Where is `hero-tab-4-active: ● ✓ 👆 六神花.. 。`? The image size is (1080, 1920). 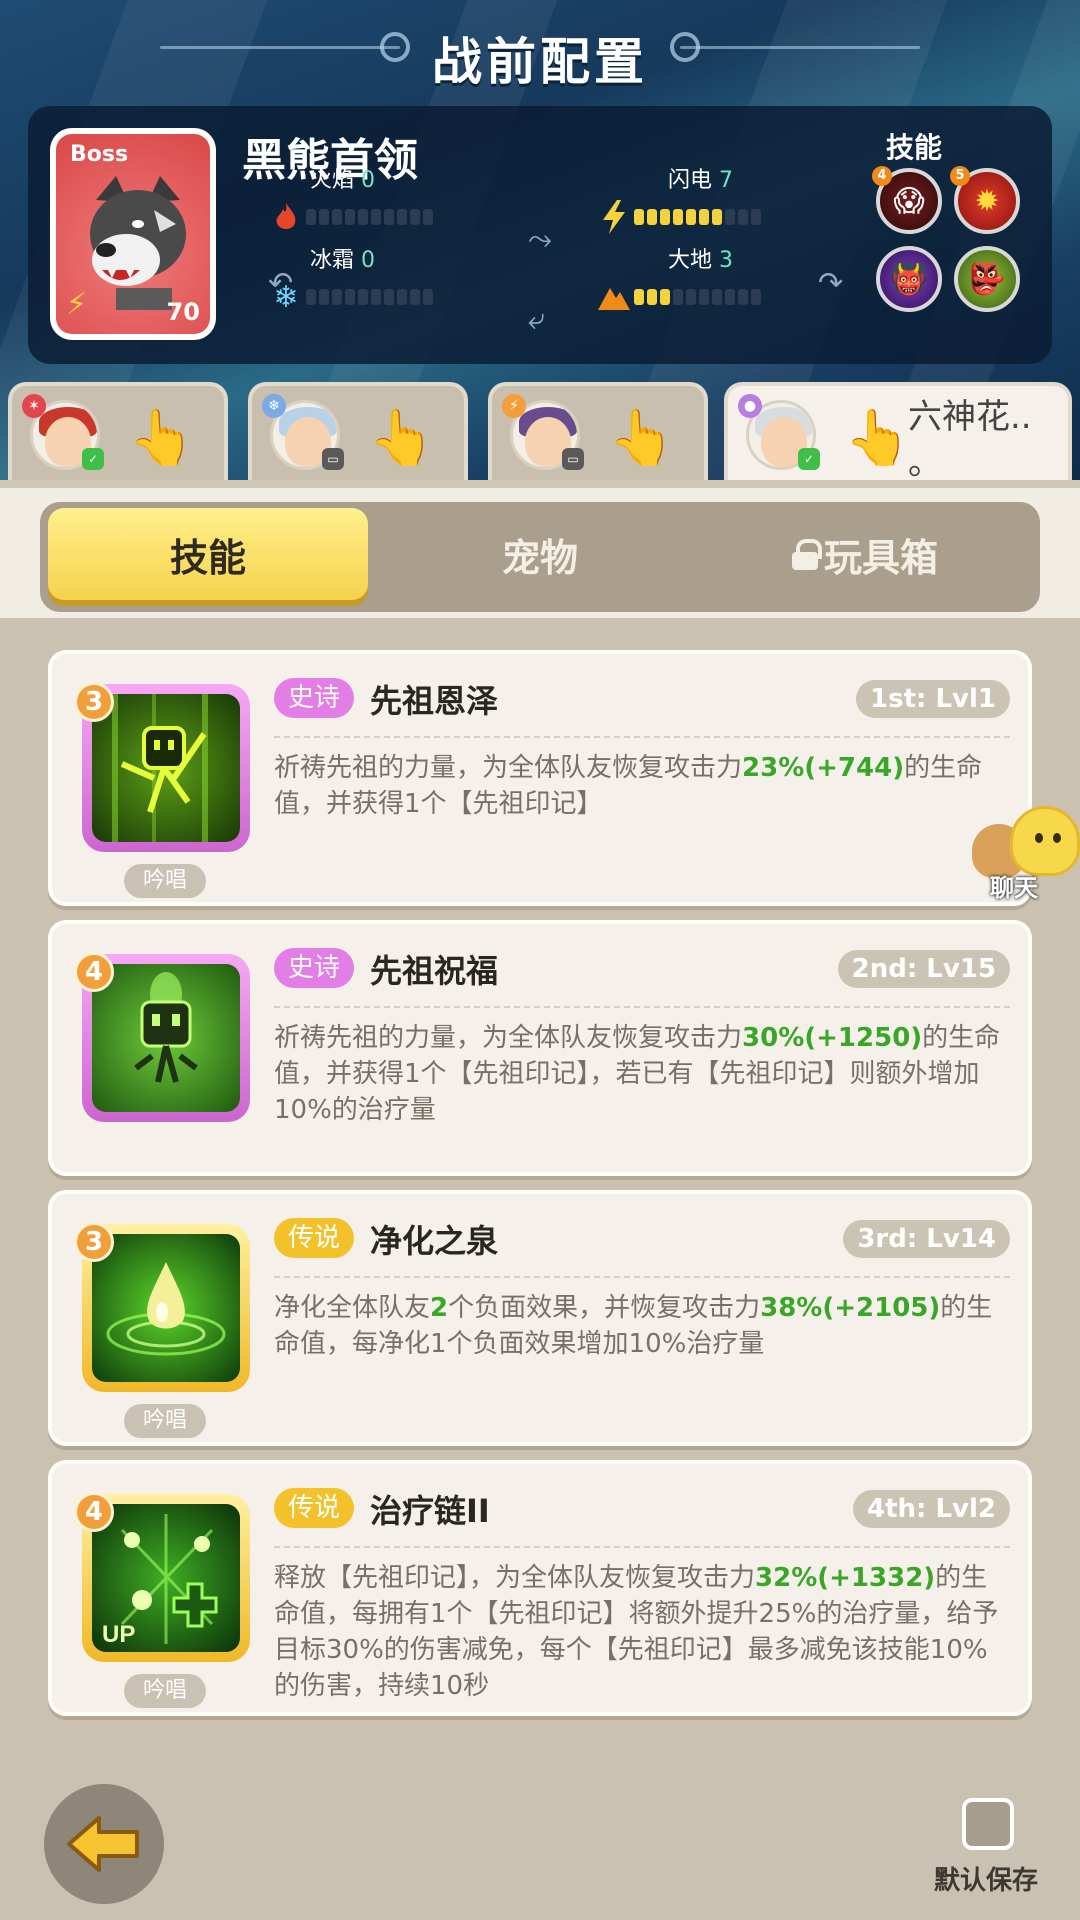 hero-tab-4-active: ● ✓ 👆 六神花.. 。 is located at coordinates (898, 431).